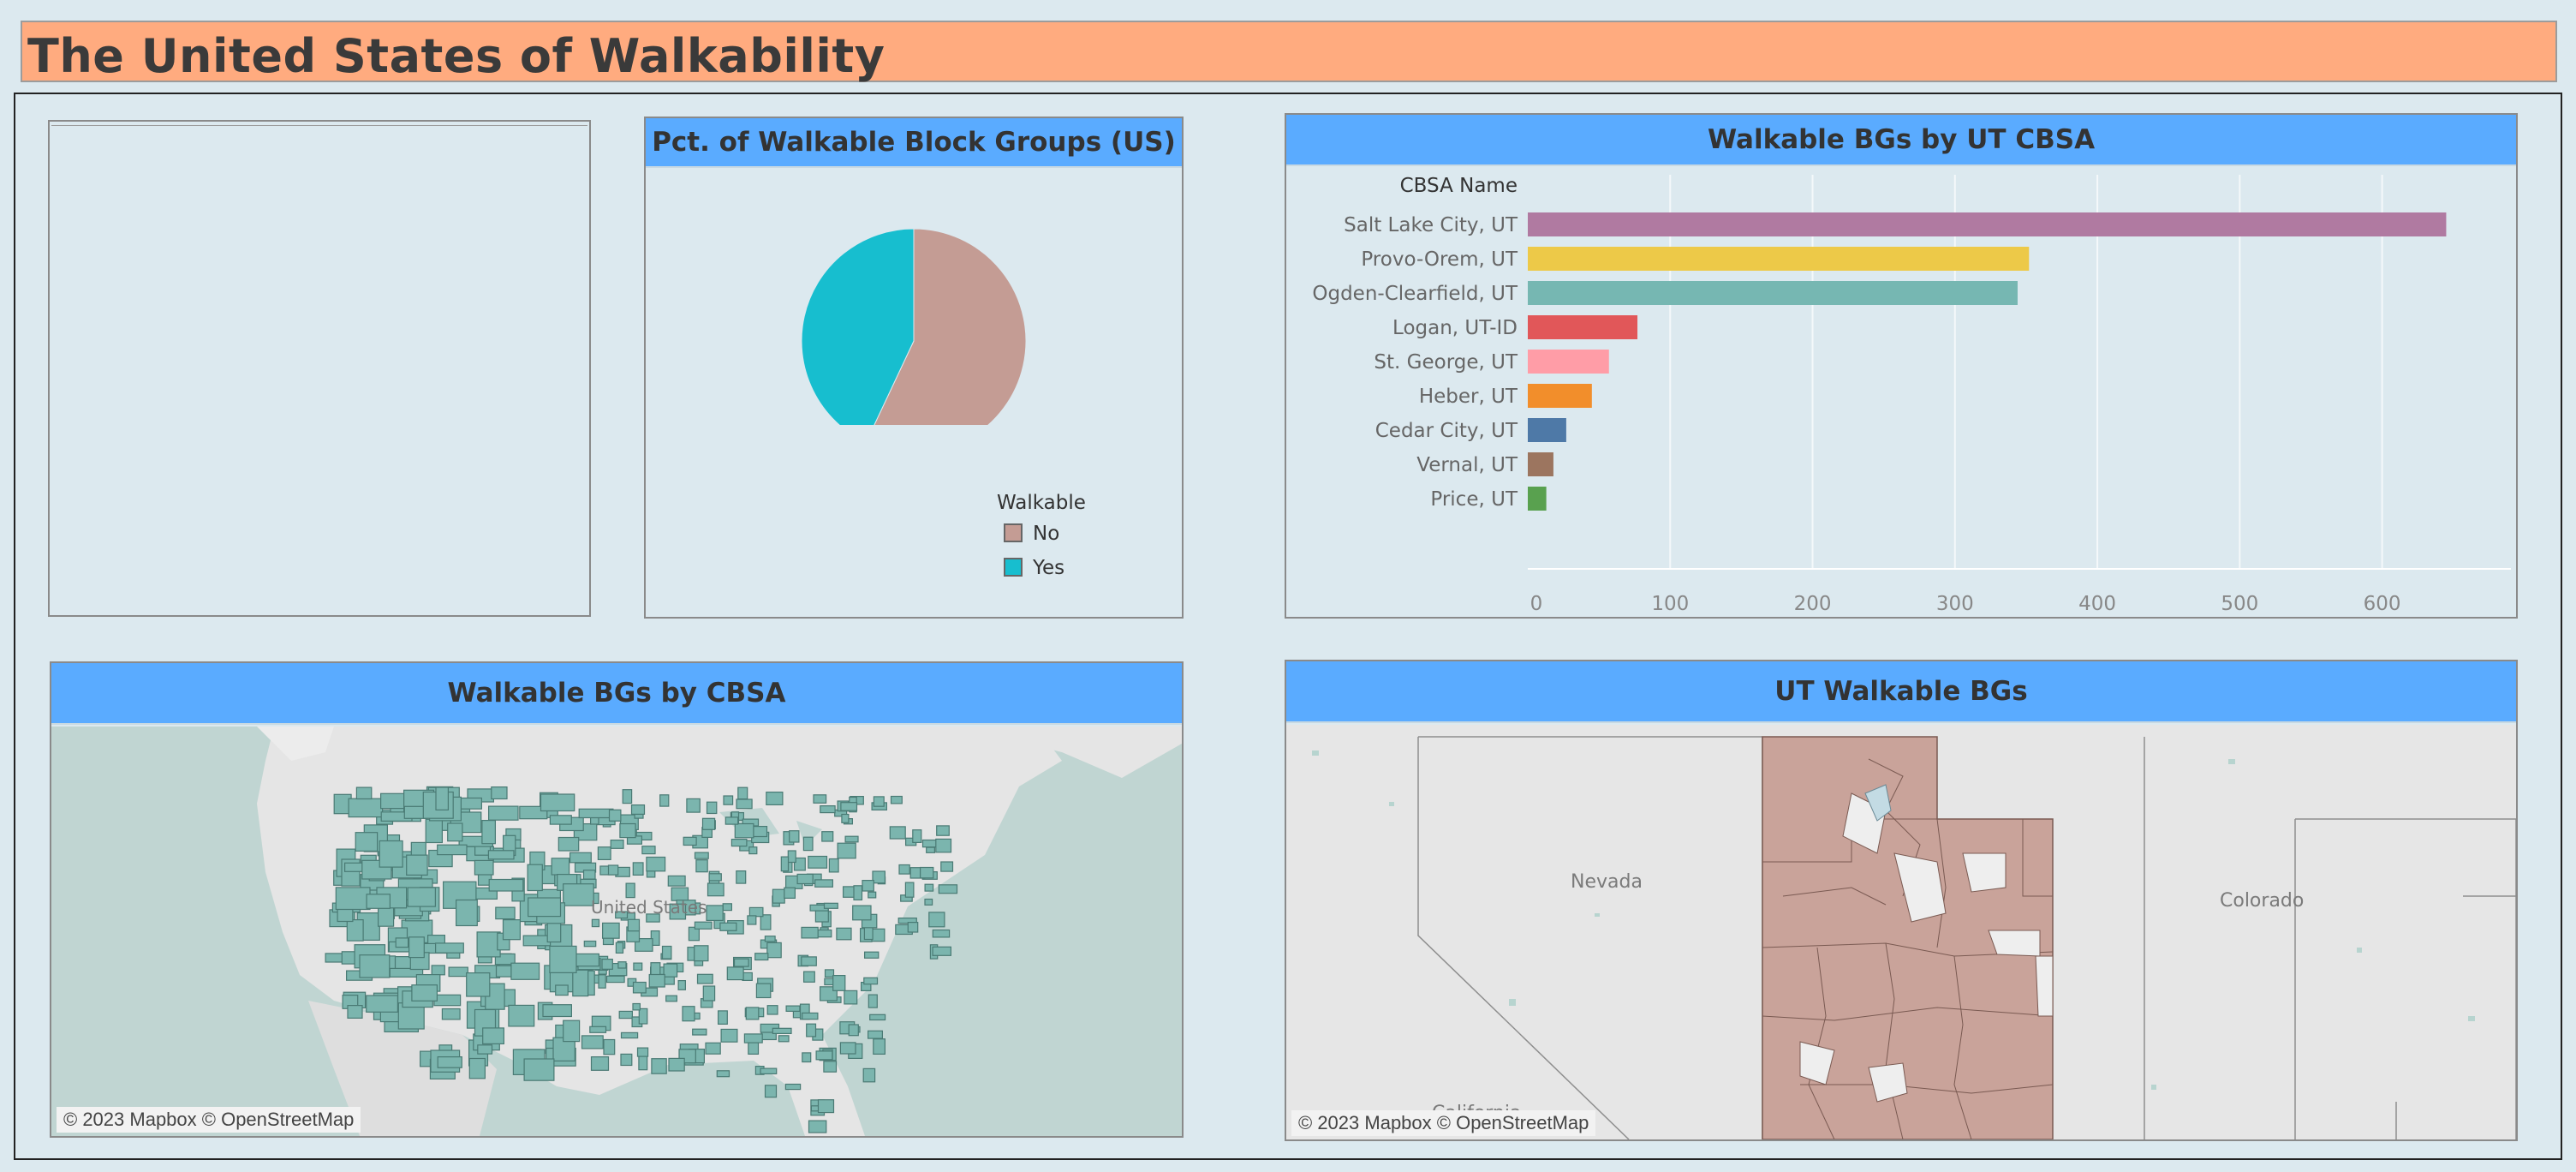  Describe the element at coordinates (1013, 567) in the screenshot. I see `legend-swatch-yes` at that location.